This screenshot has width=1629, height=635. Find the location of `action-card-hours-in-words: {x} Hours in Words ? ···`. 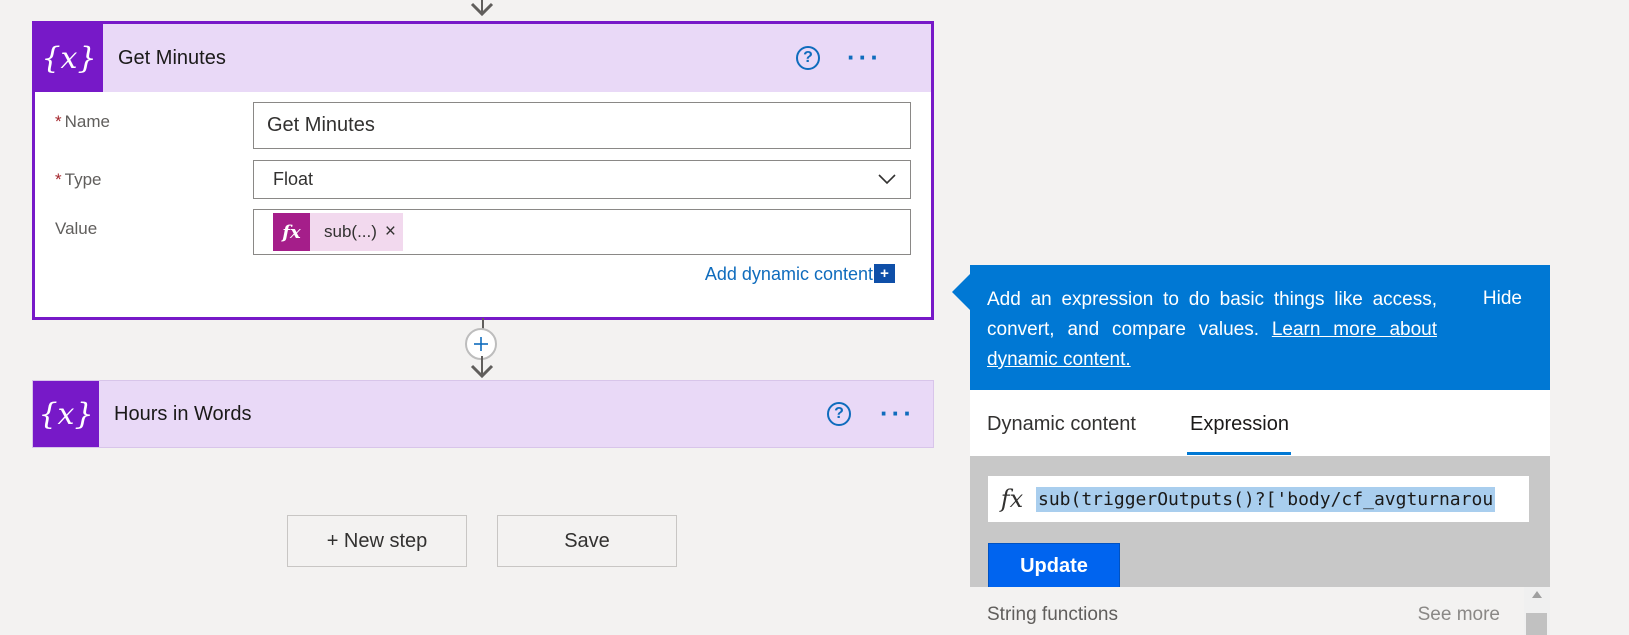

action-card-hours-in-words: {x} Hours in Words ? ··· is located at coordinates (483, 414).